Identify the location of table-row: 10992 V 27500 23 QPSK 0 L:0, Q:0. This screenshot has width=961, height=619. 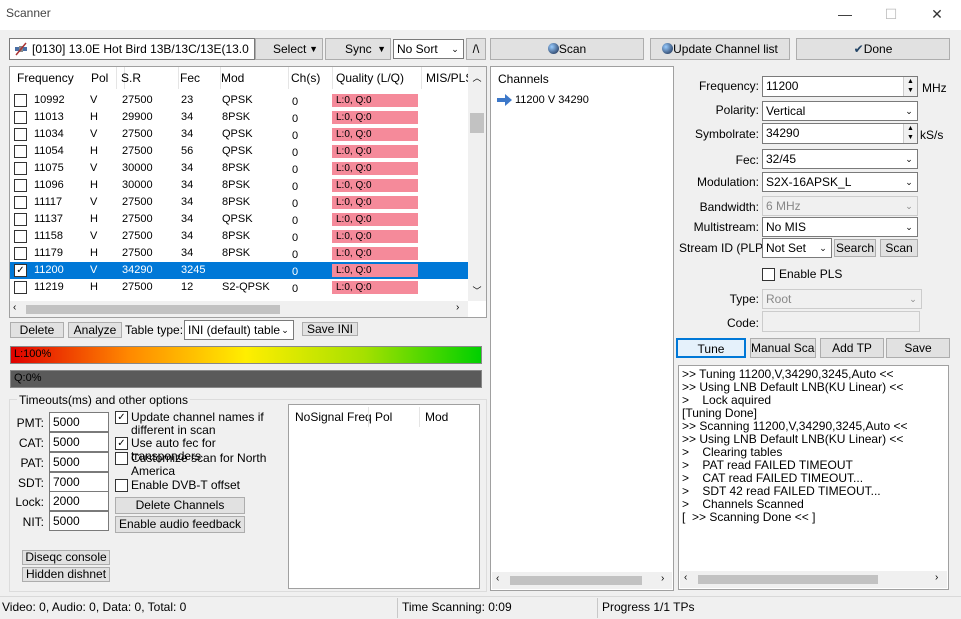
(239, 100).